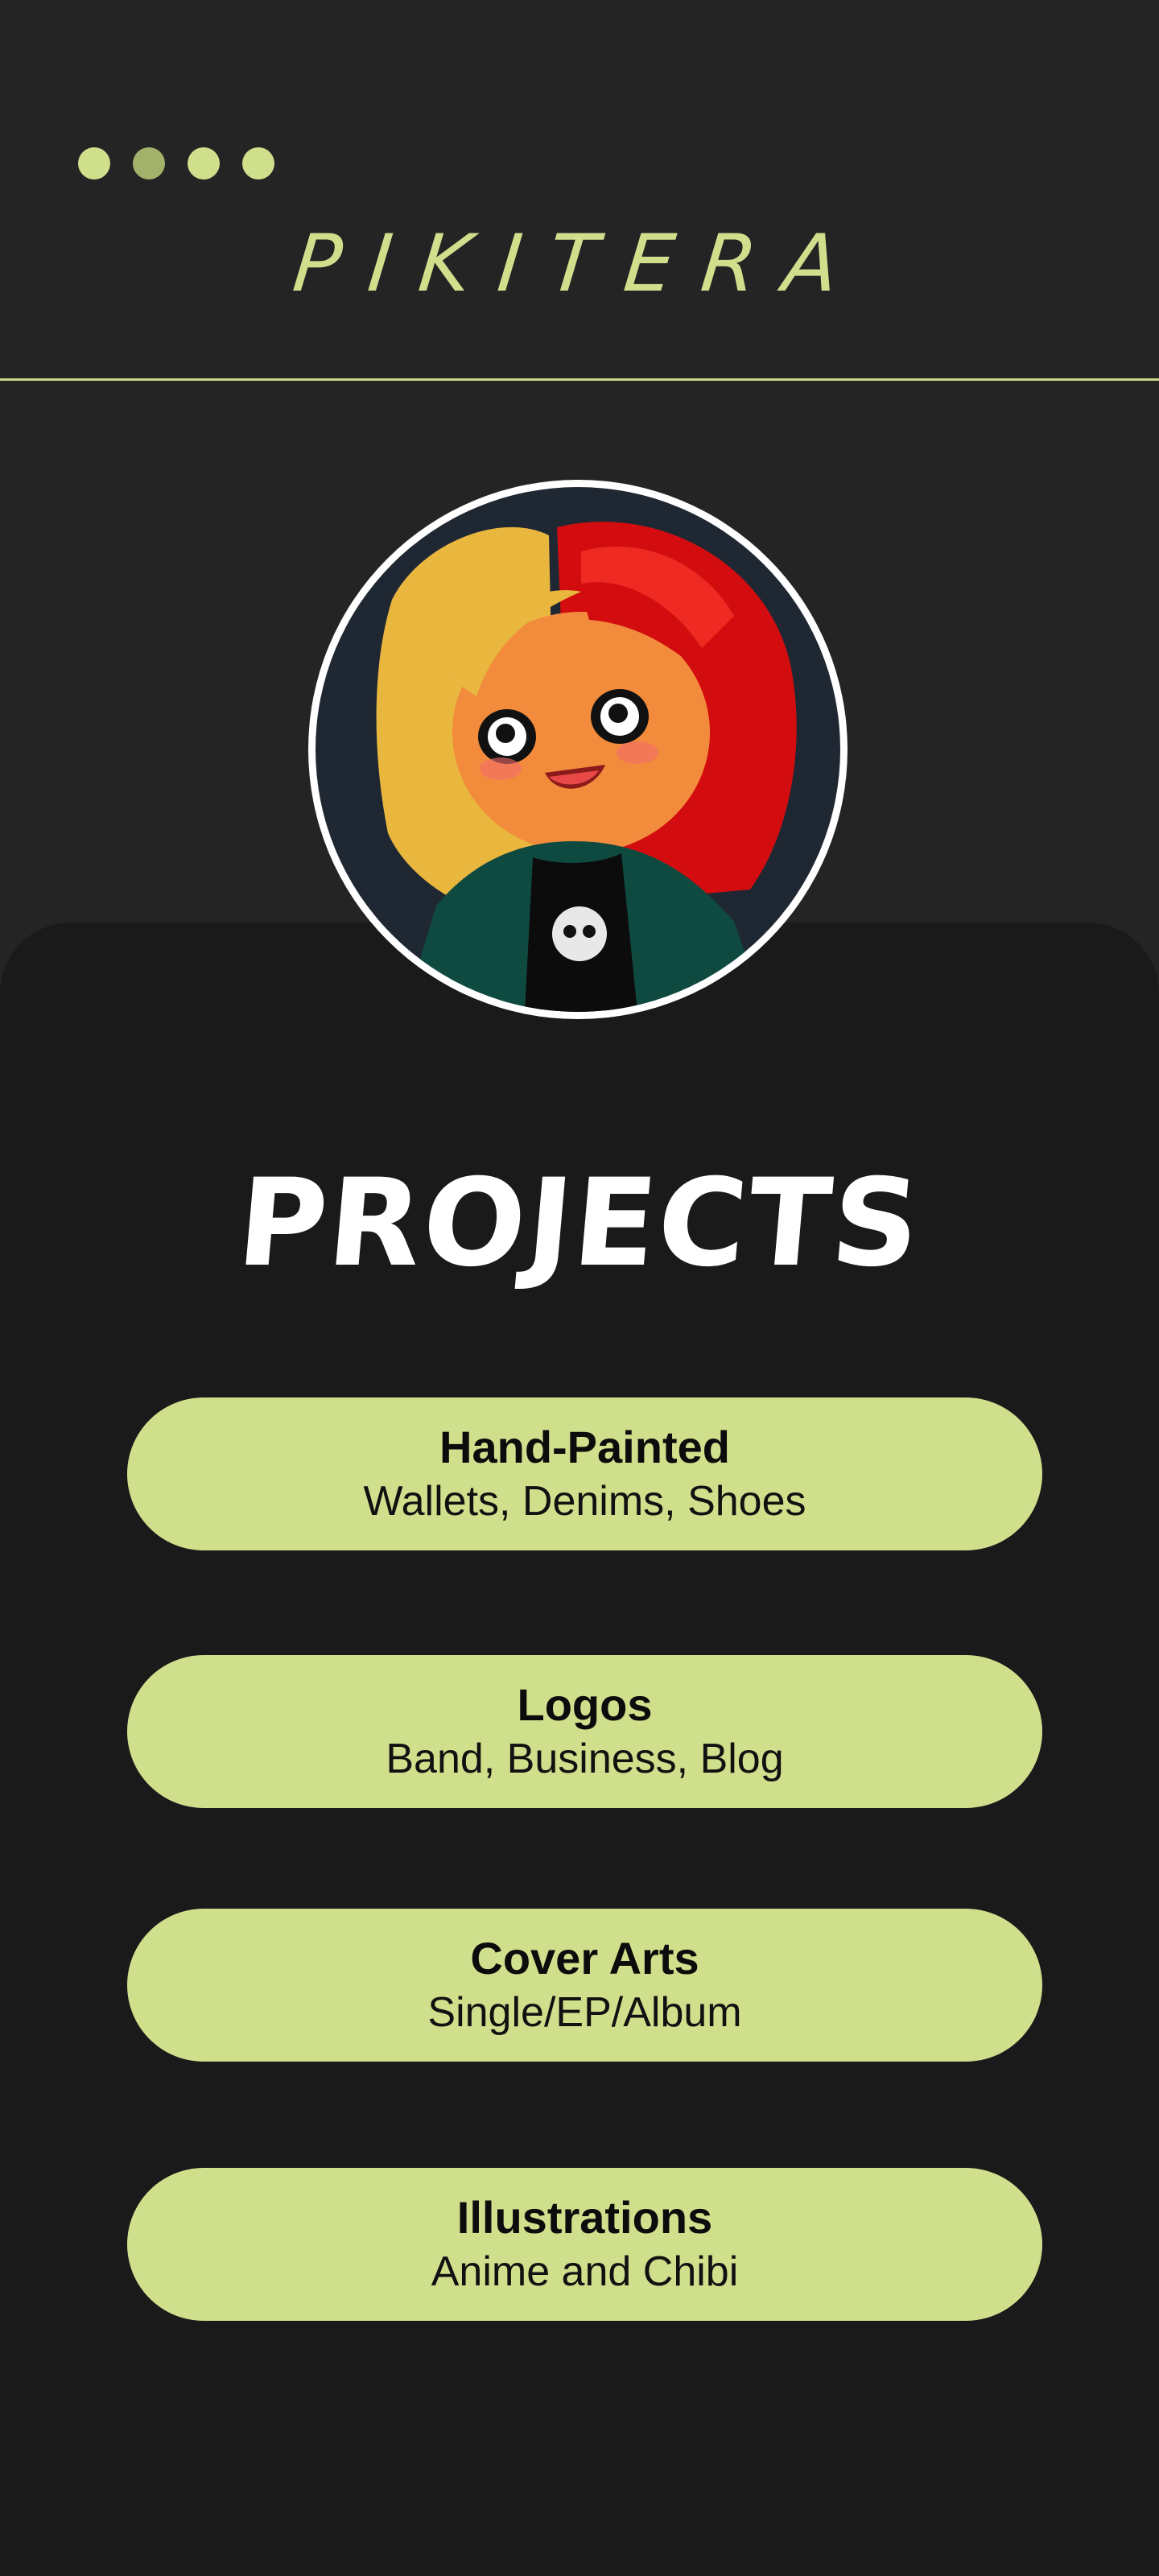 The width and height of the screenshot is (1159, 2576). Describe the element at coordinates (584, 2244) in the screenshot. I see `project-button-illustrations: Illustrations Anime and Chibi` at that location.